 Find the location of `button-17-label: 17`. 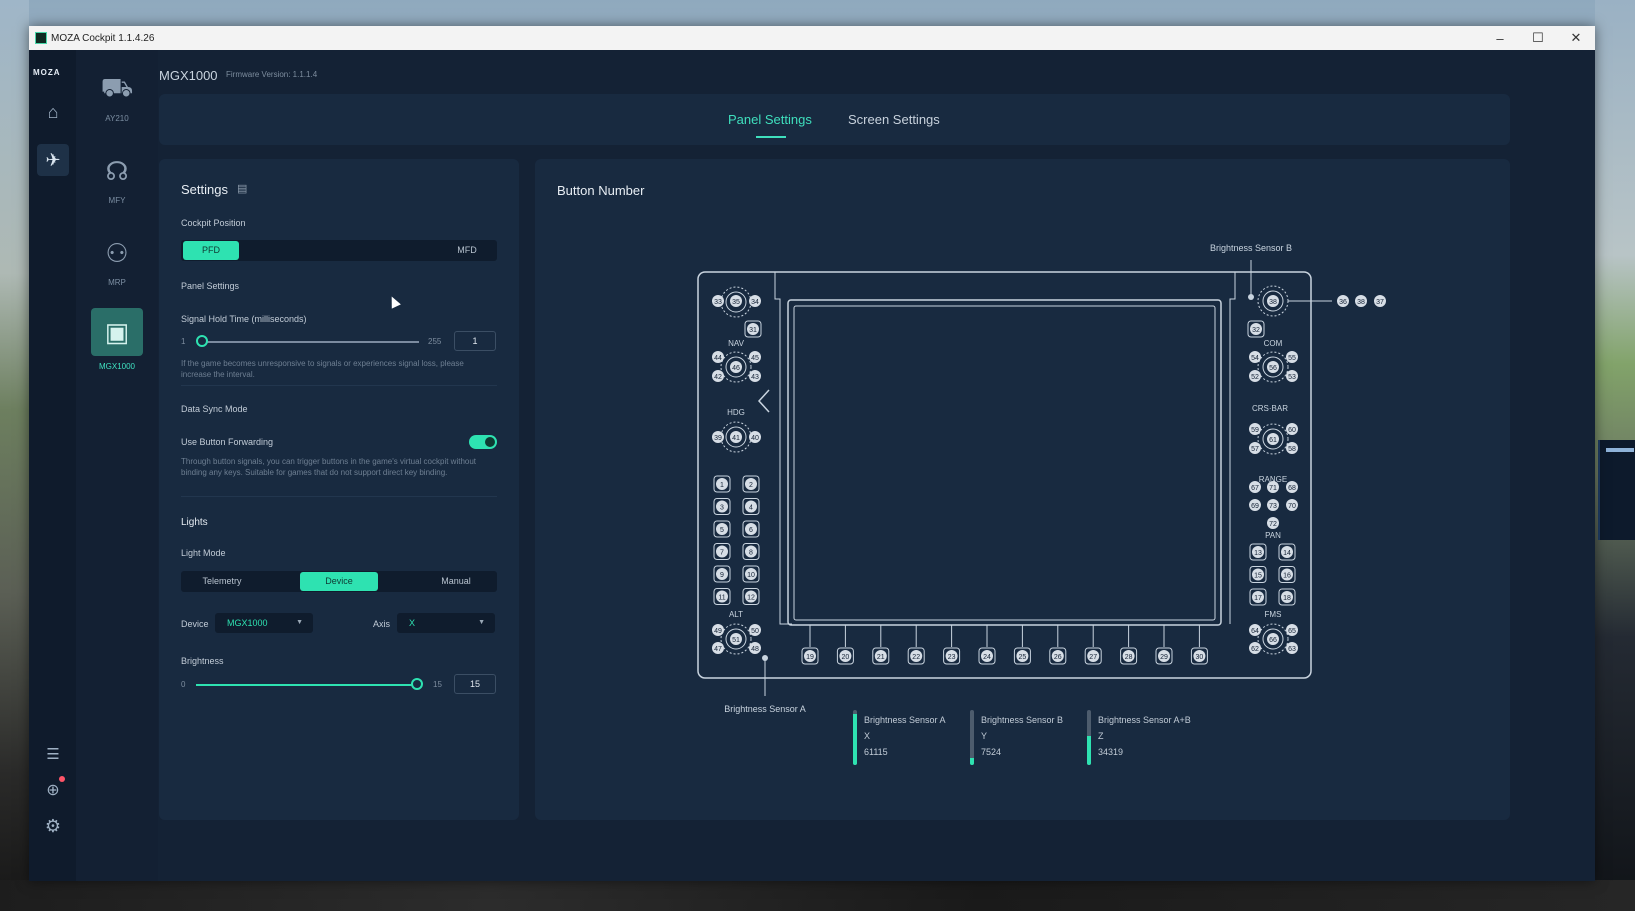

button-17-label: 17 is located at coordinates (1258, 598).